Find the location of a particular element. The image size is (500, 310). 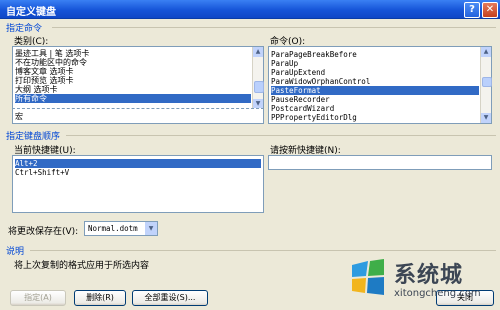

watermark-logo-icon is located at coordinates (368, 277).